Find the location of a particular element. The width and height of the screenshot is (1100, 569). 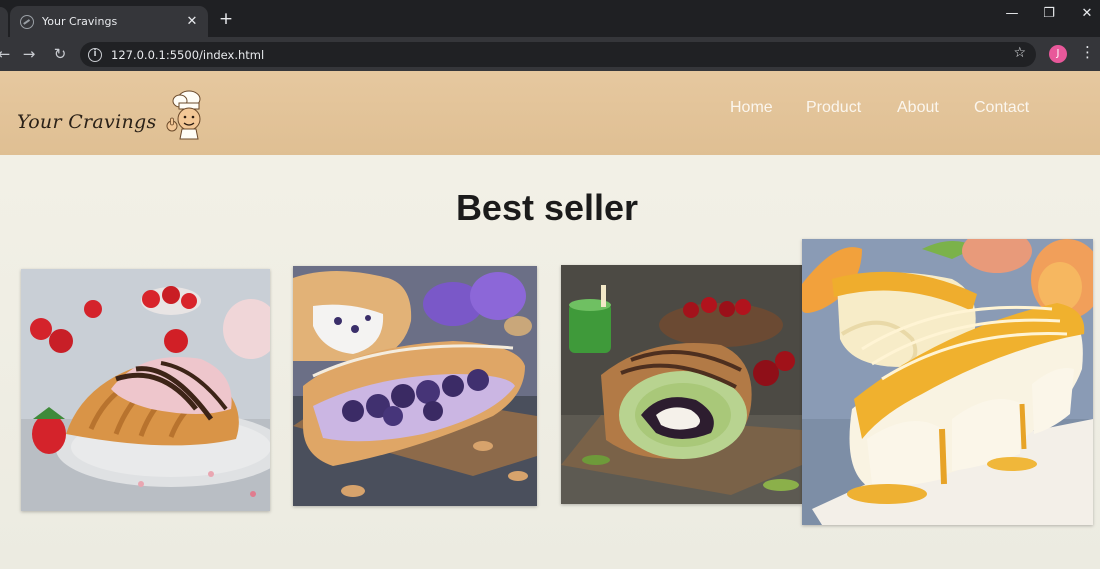

site-header: Your Cravings Home Product About Contact is located at coordinates (550, 113).